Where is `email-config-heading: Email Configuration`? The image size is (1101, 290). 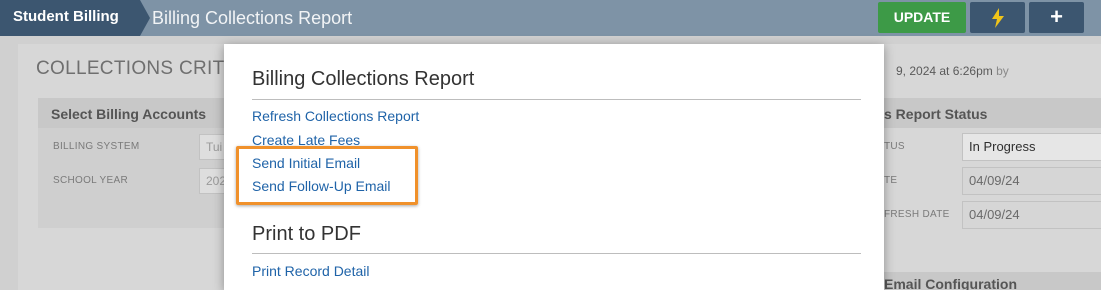 email-config-heading: Email Configuration is located at coordinates (950, 283).